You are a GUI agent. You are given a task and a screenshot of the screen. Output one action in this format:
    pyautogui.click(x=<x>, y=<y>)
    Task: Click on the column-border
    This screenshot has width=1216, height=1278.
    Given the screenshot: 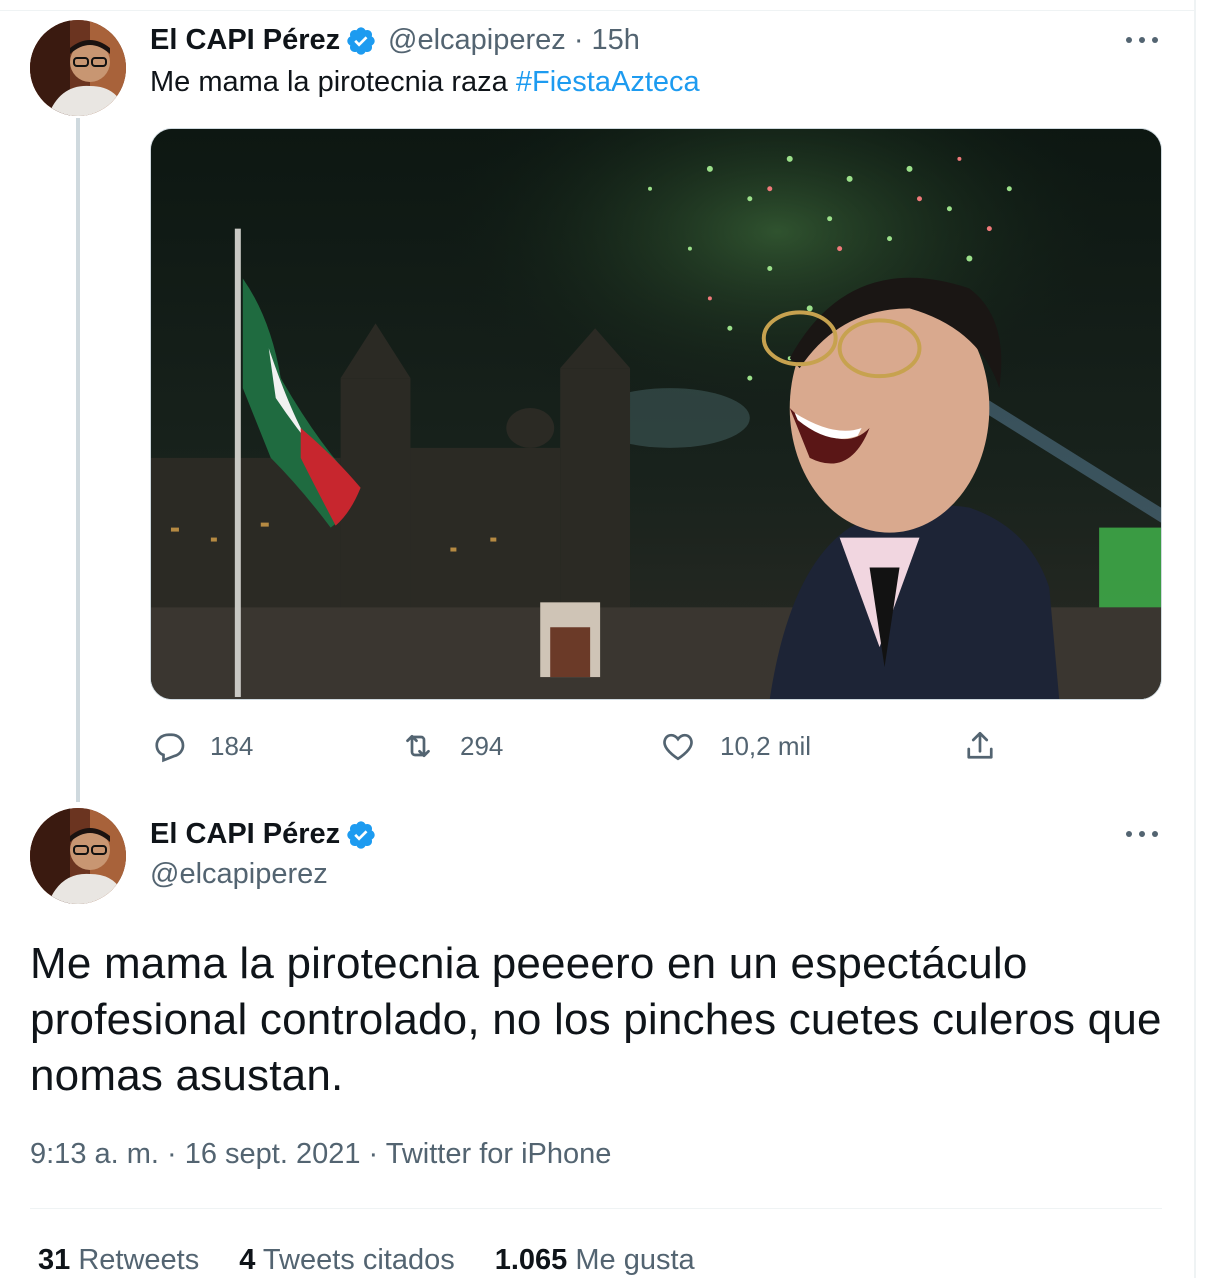 What is the action you would take?
    pyautogui.click(x=1195, y=639)
    